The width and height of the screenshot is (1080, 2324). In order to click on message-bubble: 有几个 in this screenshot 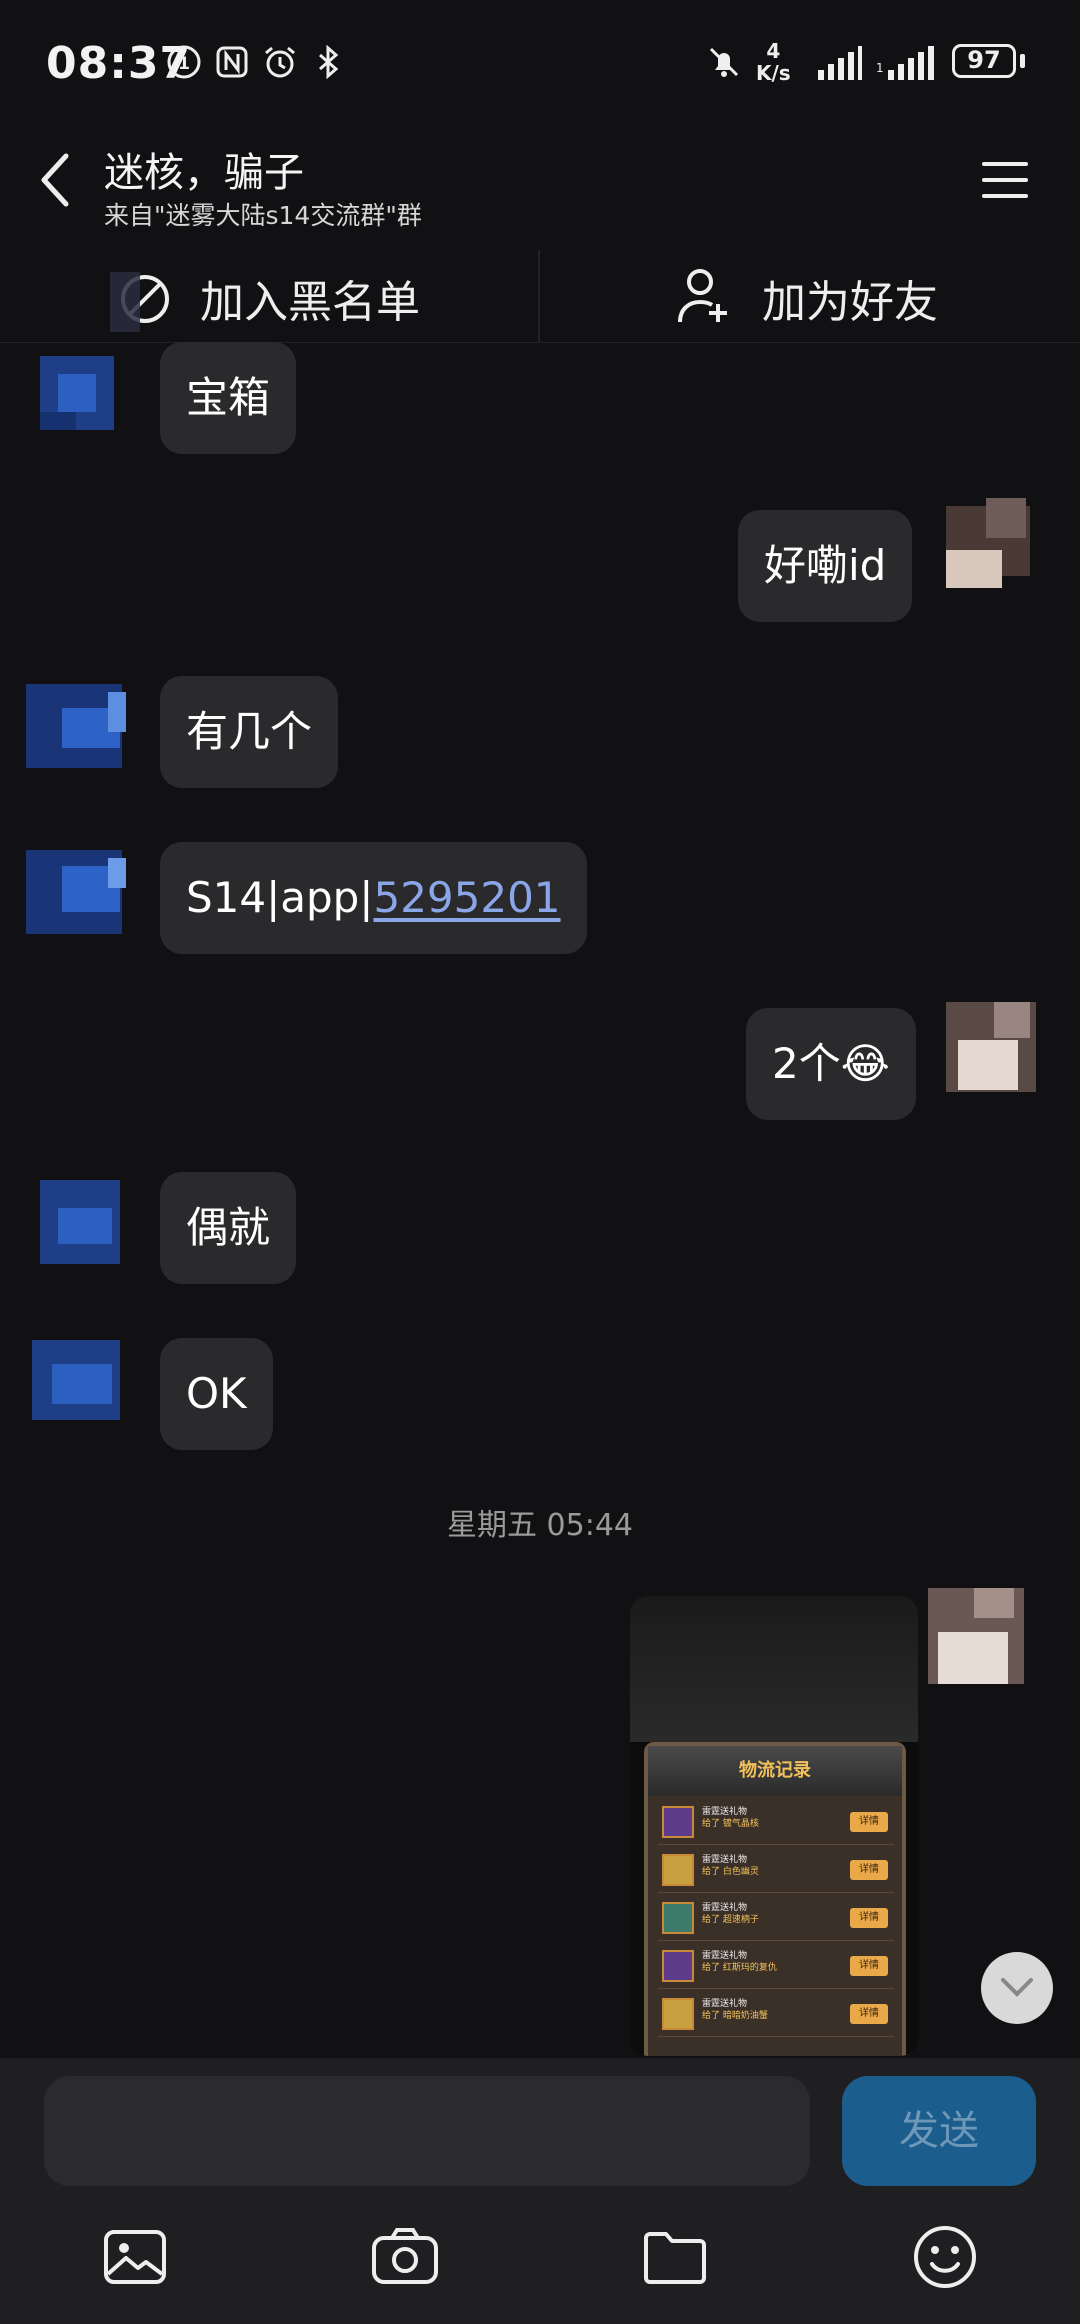, I will do `click(249, 732)`.